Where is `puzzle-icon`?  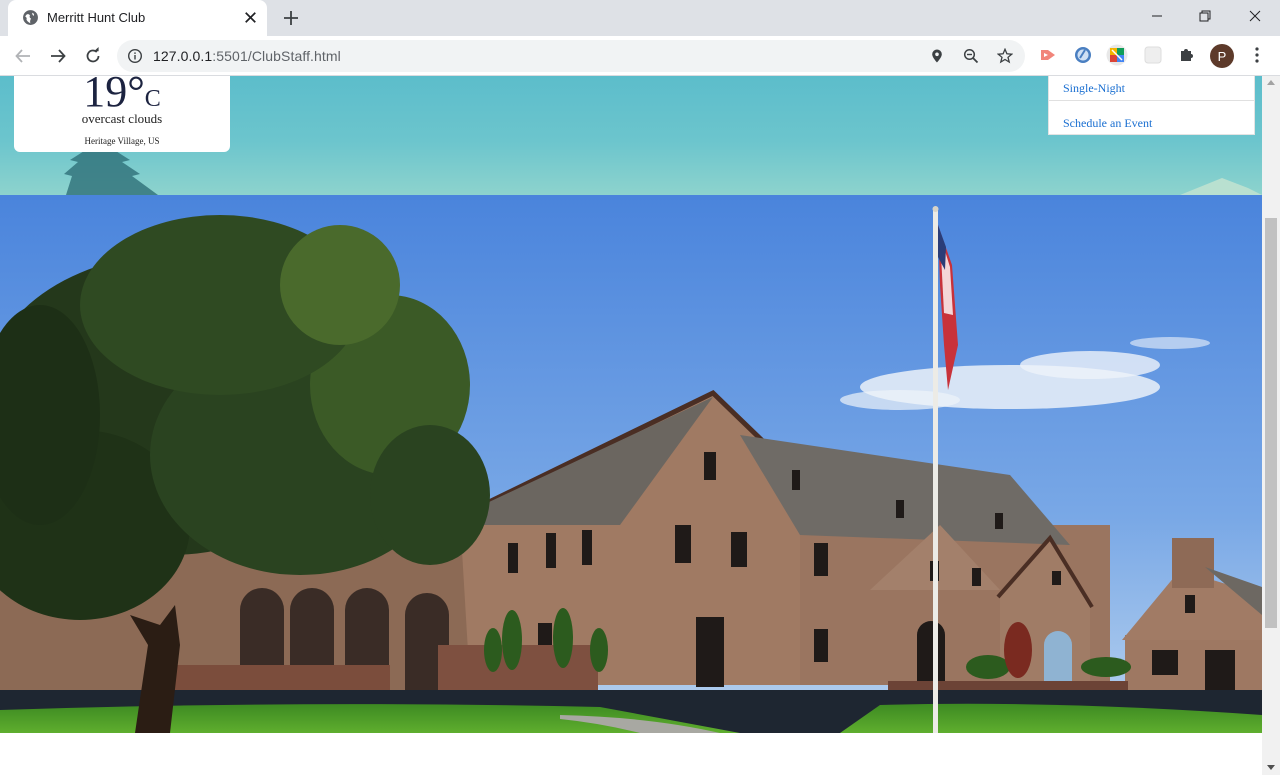
puzzle-icon is located at coordinates (1187, 55).